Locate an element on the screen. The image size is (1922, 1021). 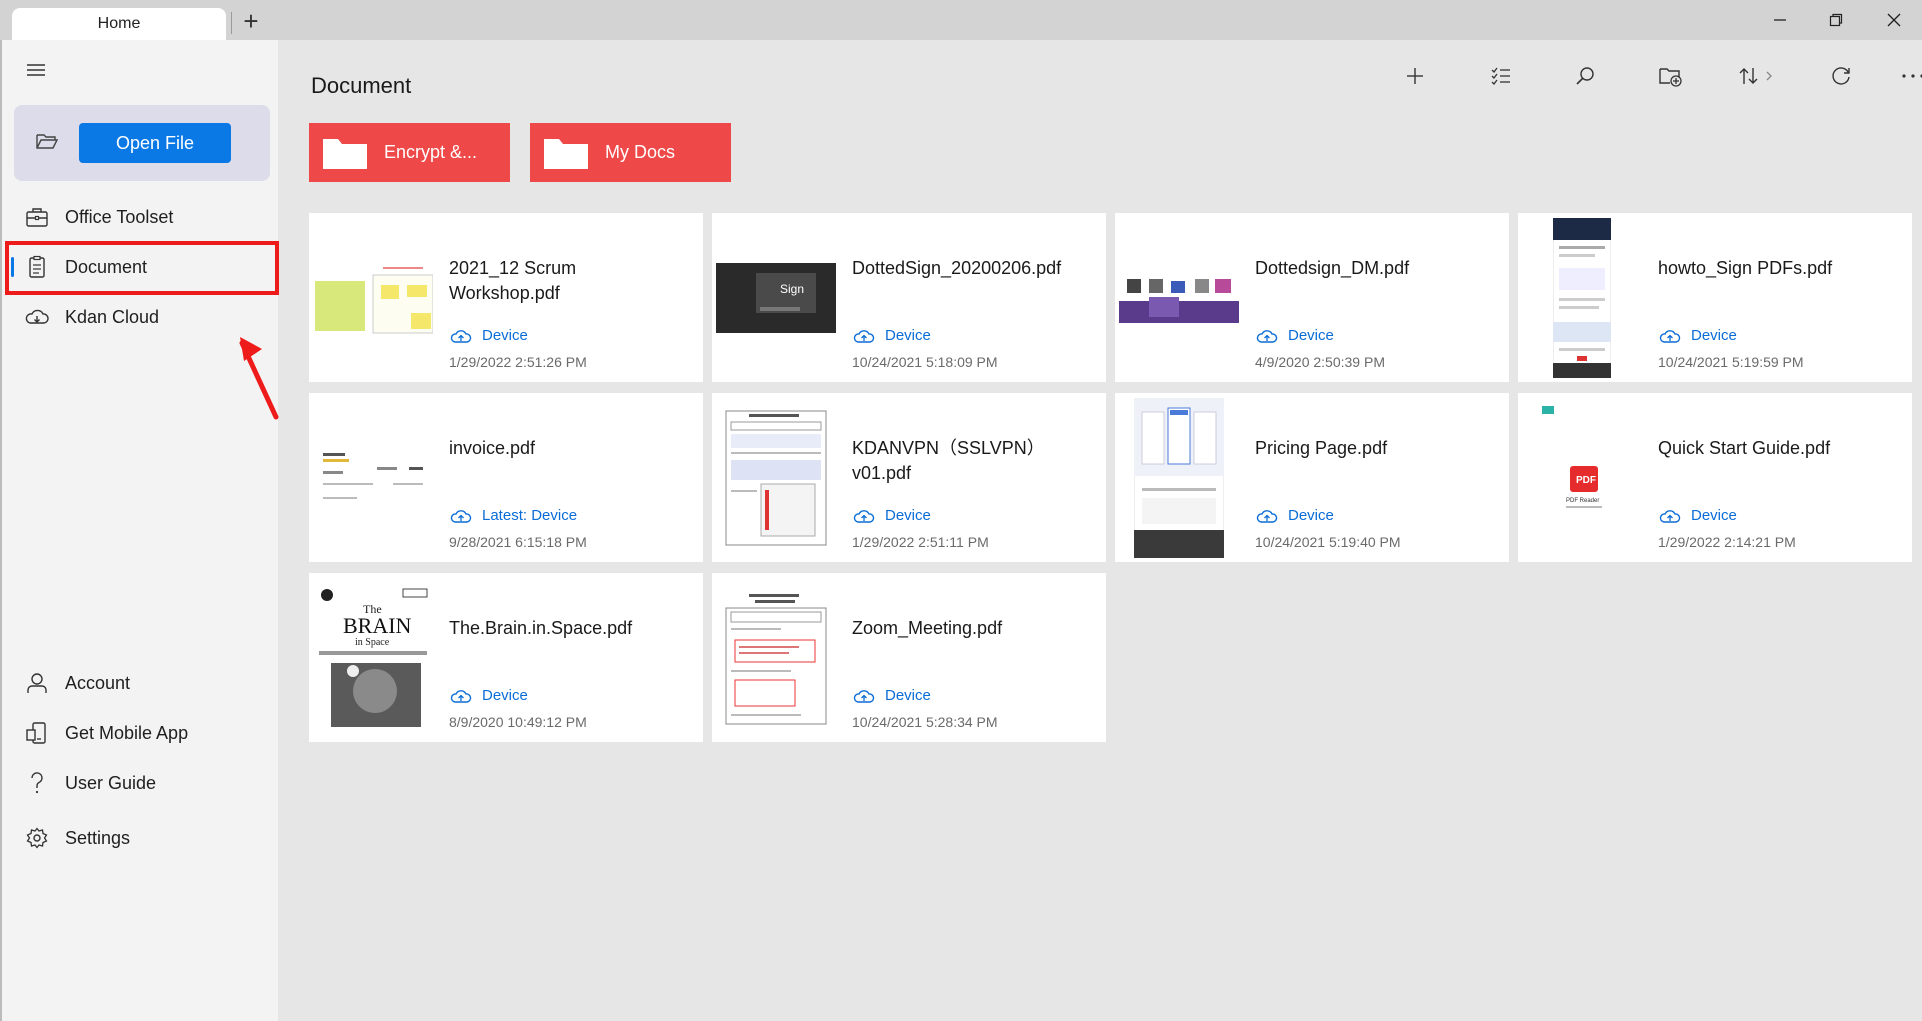
file-name: Dottedsign_DM.pdf is located at coordinates (1332, 268).